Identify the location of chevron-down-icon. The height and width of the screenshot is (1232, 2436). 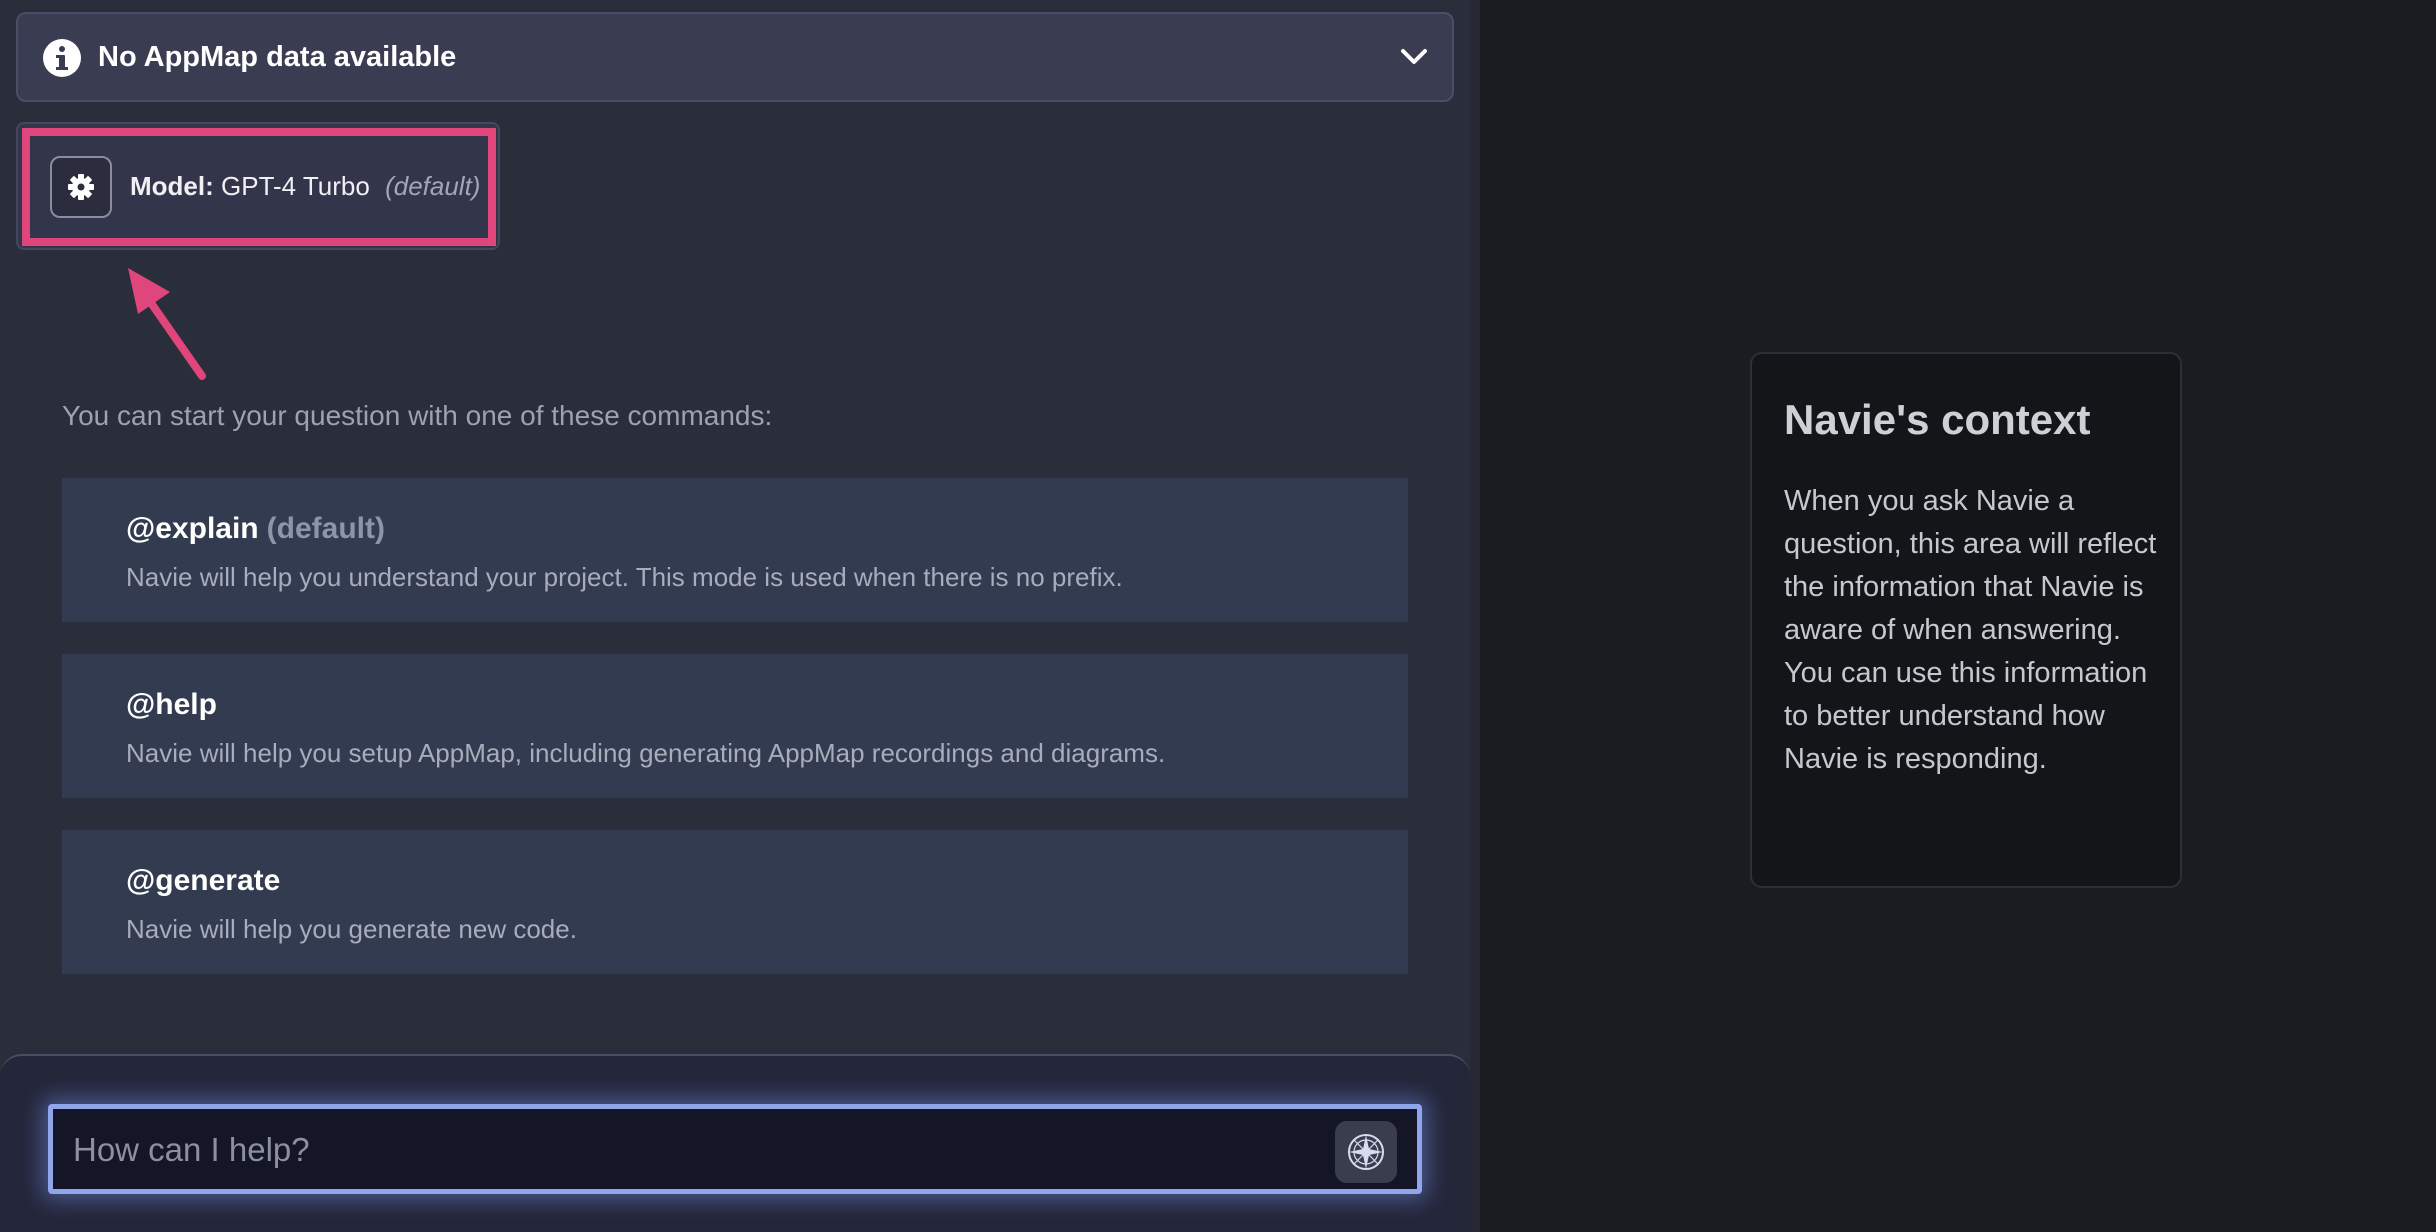
(1414, 57).